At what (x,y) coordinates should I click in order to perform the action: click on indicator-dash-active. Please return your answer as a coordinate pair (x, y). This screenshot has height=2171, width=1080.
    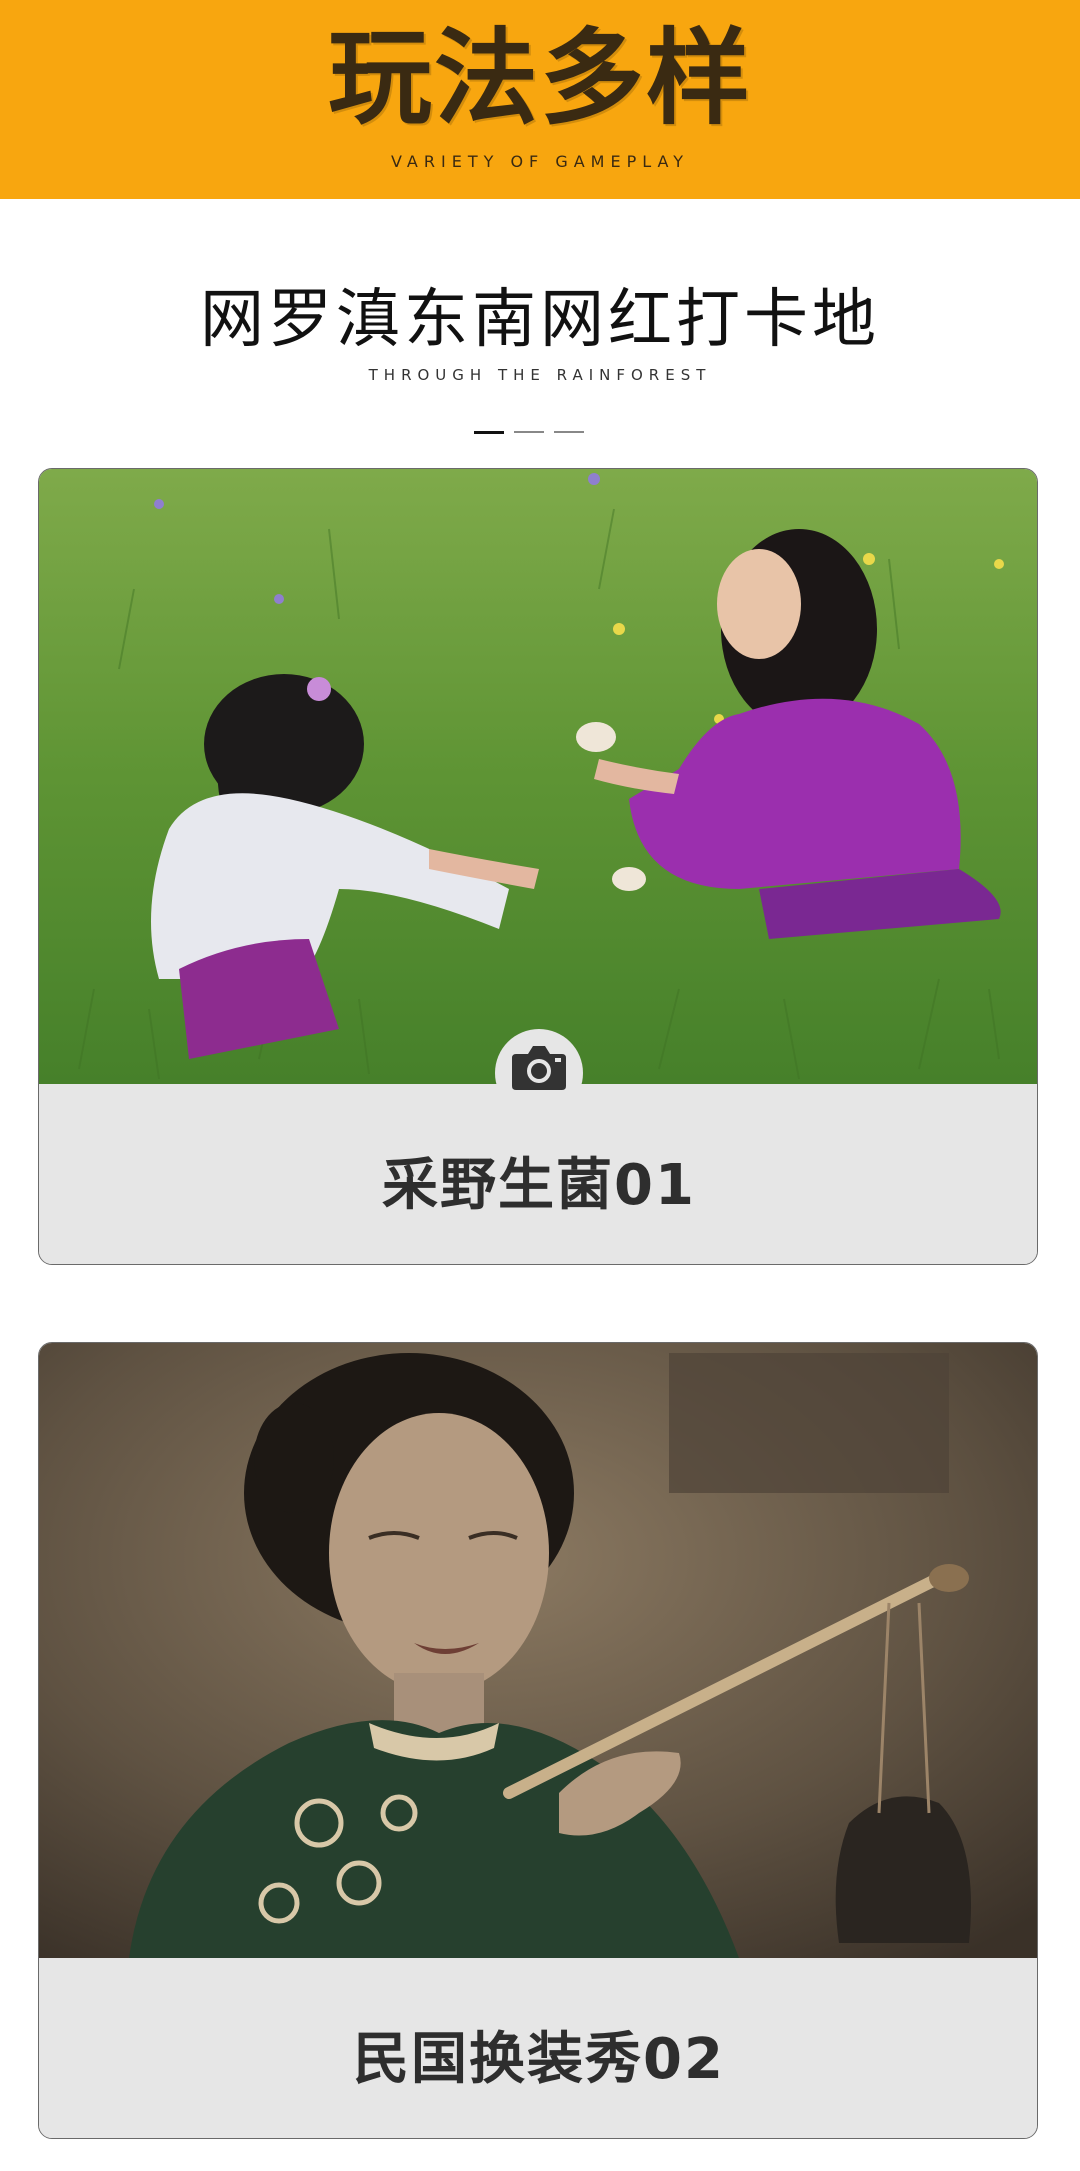
    Looking at the image, I should click on (489, 432).